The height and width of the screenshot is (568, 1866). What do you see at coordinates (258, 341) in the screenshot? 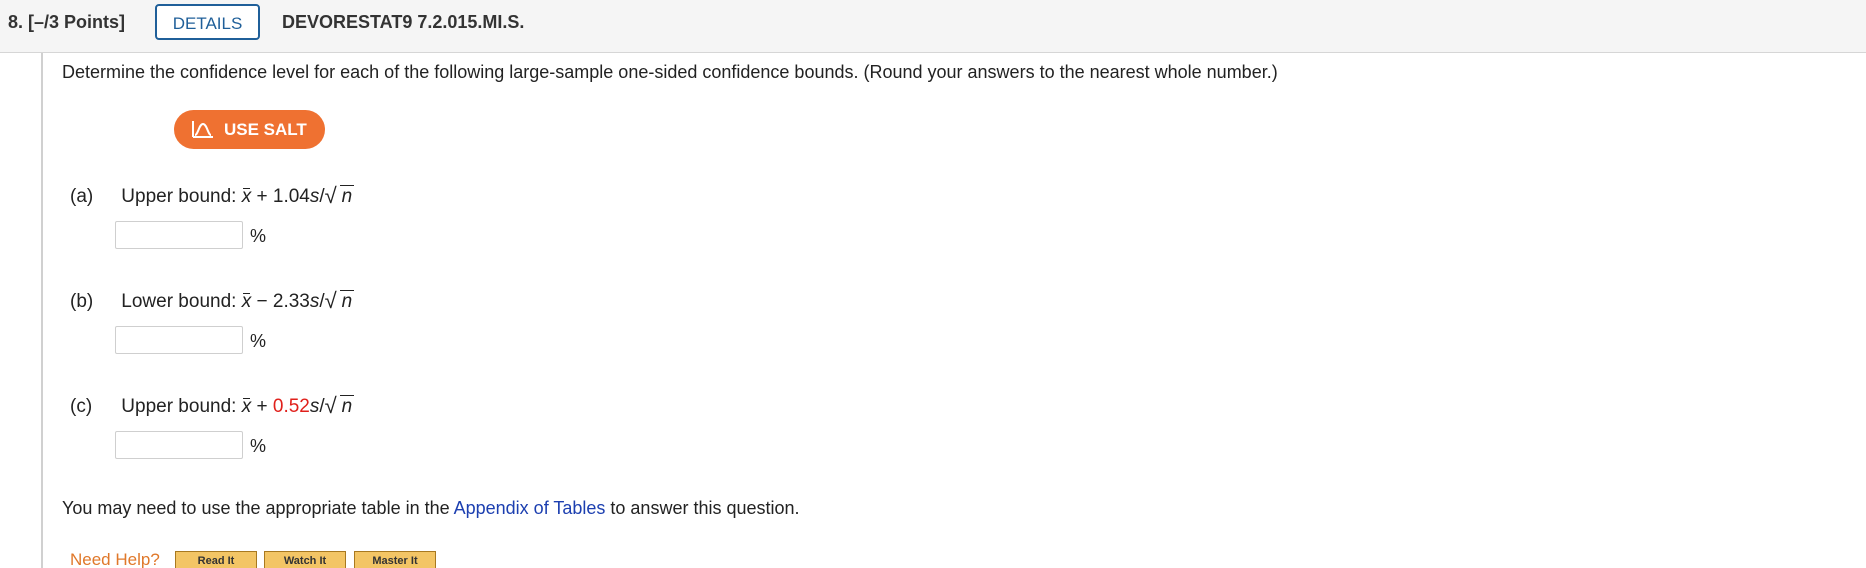
I see `part-b-unit: %` at bounding box center [258, 341].